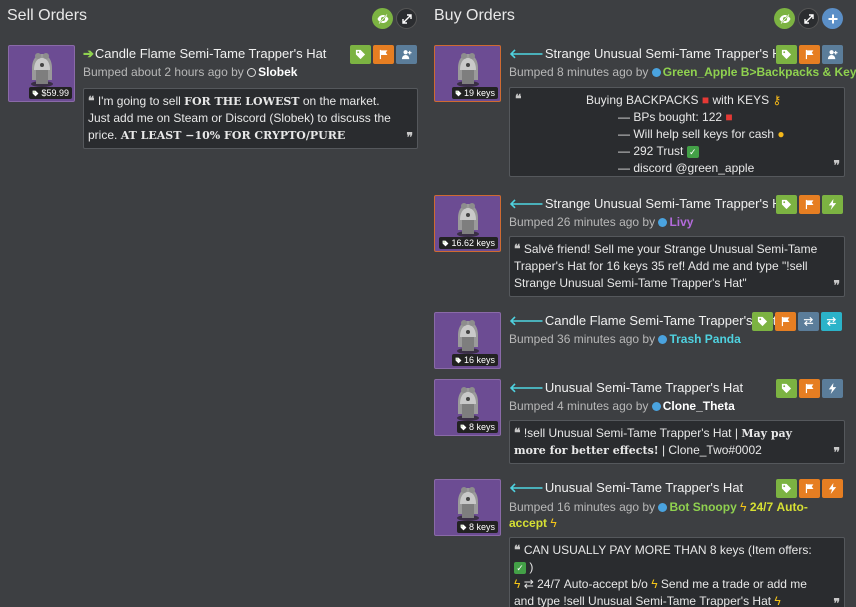  Describe the element at coordinates (625, 339) in the screenshot. I see `bumped-line: Bumped 36 minutes ago by Trash Panda` at that location.